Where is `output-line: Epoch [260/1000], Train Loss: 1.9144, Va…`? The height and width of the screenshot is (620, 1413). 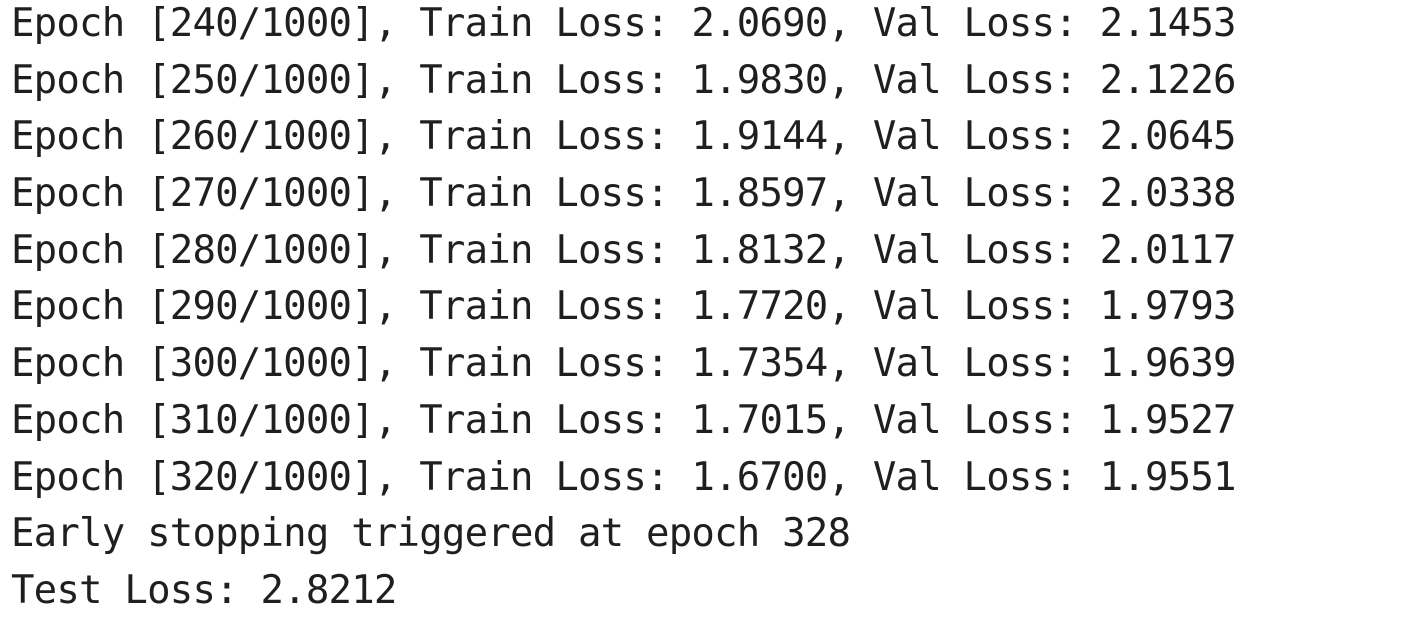
output-line: Epoch [260/1000], Train Loss: 1.9144, Va… is located at coordinates (624, 137).